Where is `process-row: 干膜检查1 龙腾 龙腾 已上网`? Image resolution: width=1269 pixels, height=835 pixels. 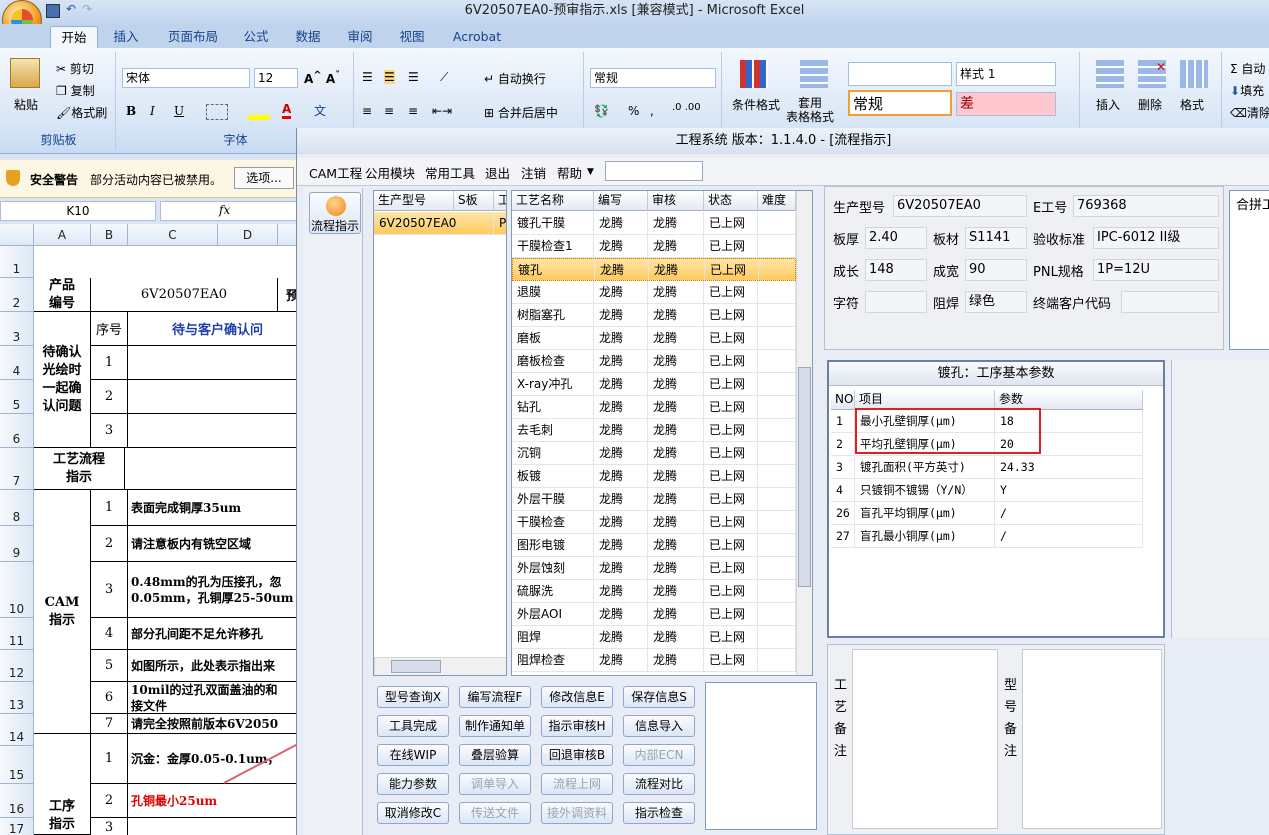
process-row: 干膜检查1 龙腾 龙腾 已上网 is located at coordinates (654, 246).